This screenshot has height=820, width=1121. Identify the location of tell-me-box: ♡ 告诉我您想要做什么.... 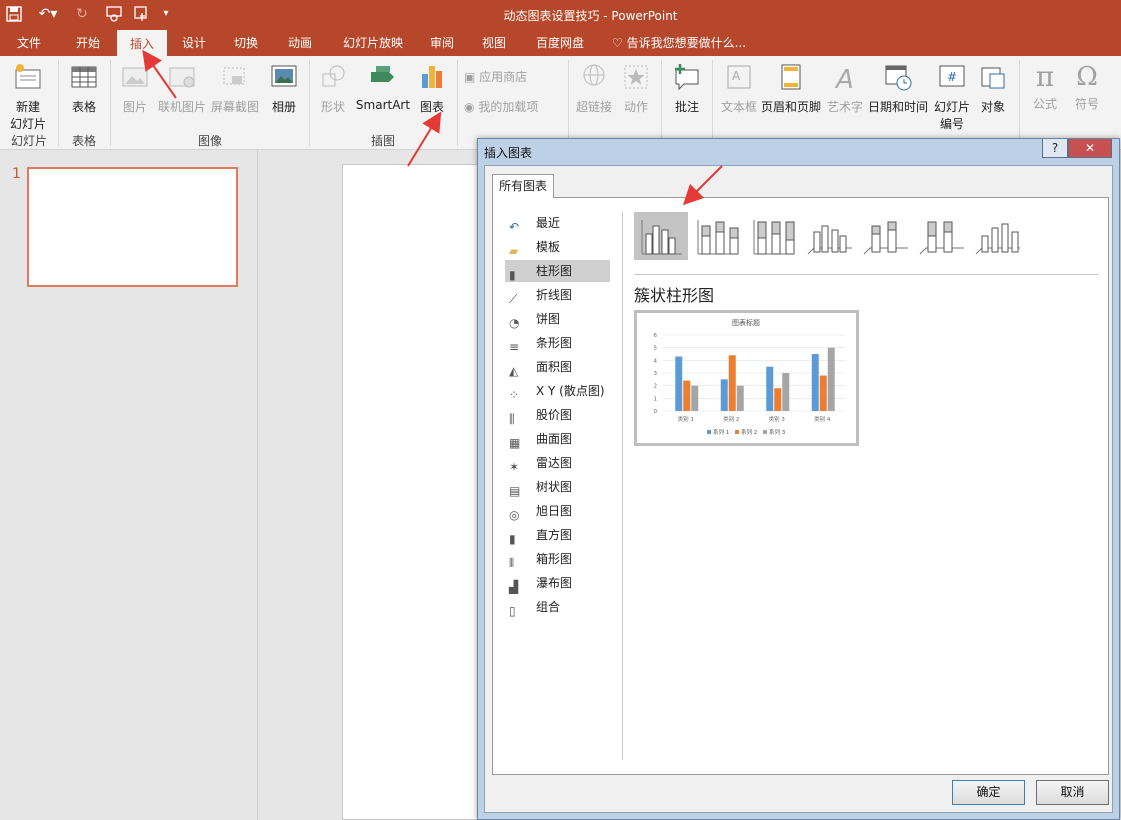
(682, 43).